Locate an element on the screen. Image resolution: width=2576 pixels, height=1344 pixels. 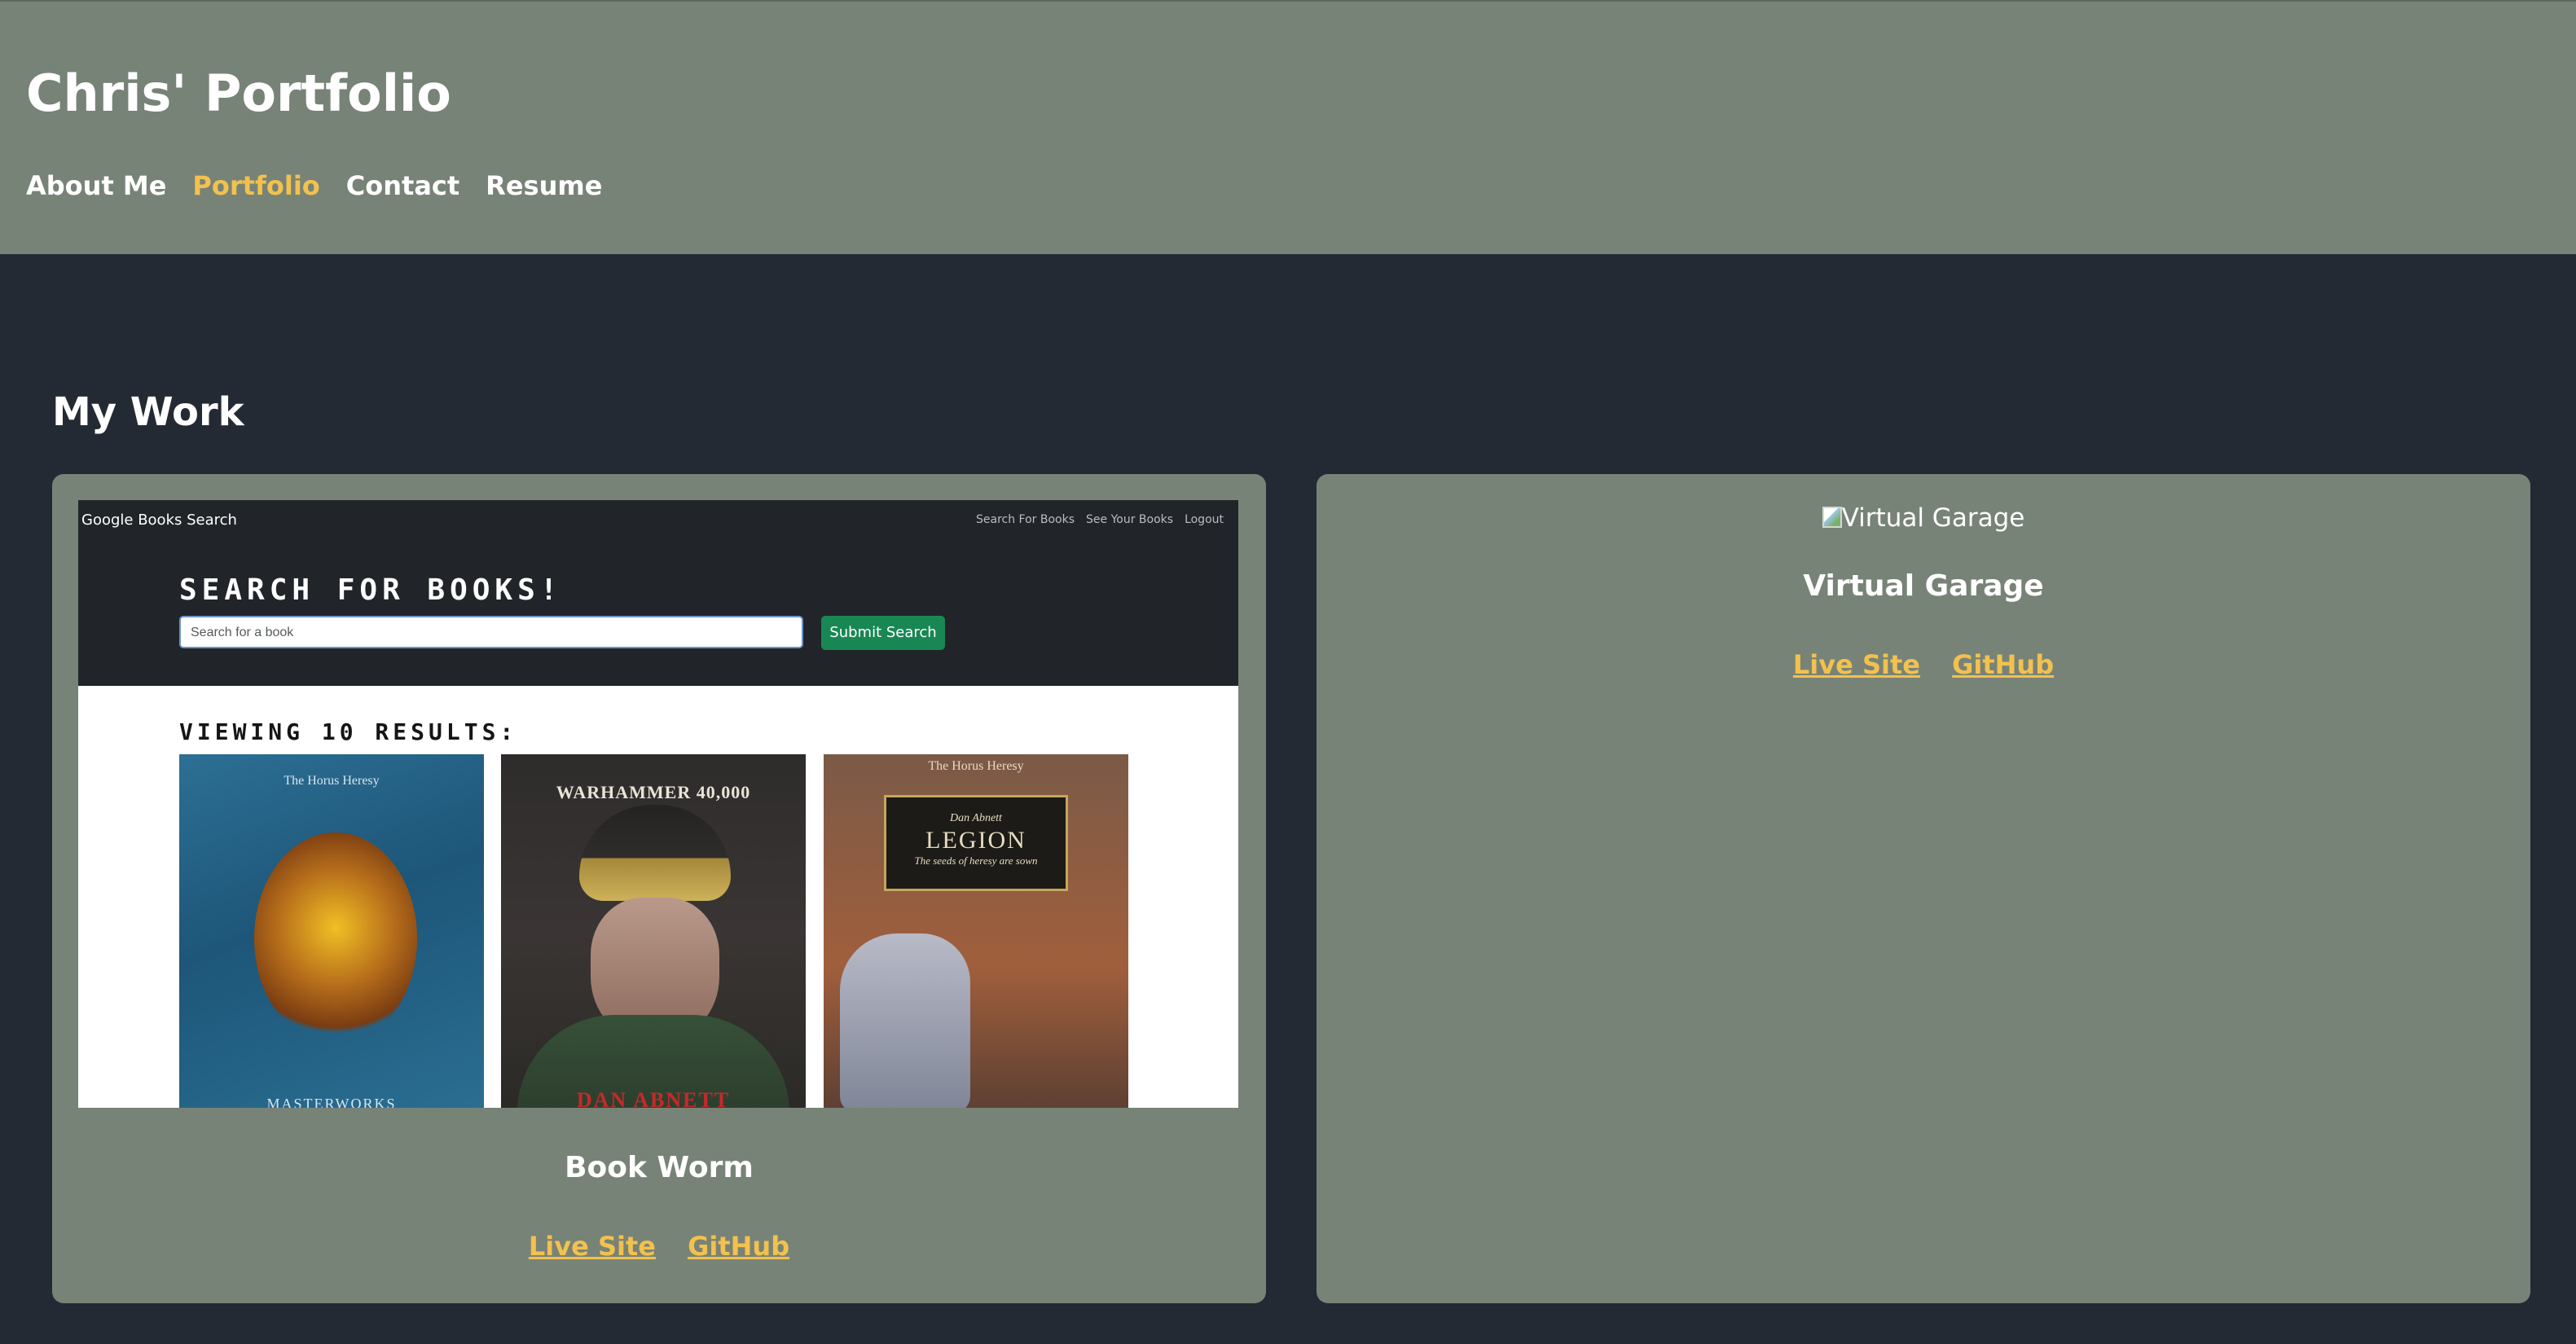
project-name: Virtual Garage is located at coordinates (1923, 586).